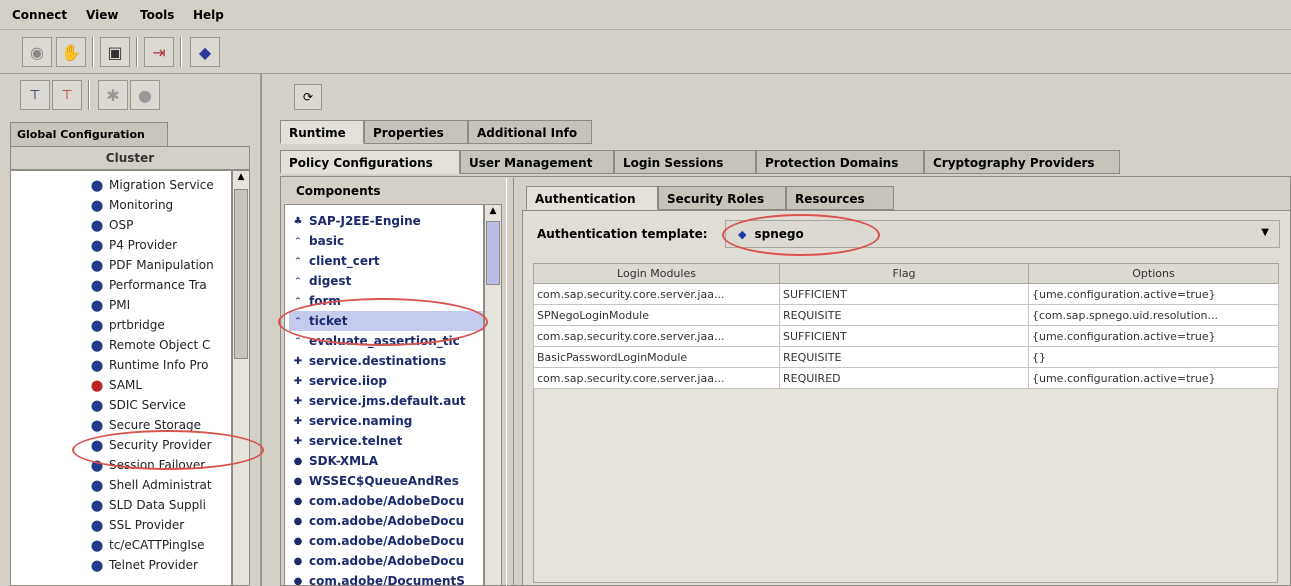 The image size is (1291, 586). What do you see at coordinates (102, 15) in the screenshot?
I see `menu-view: View` at bounding box center [102, 15].